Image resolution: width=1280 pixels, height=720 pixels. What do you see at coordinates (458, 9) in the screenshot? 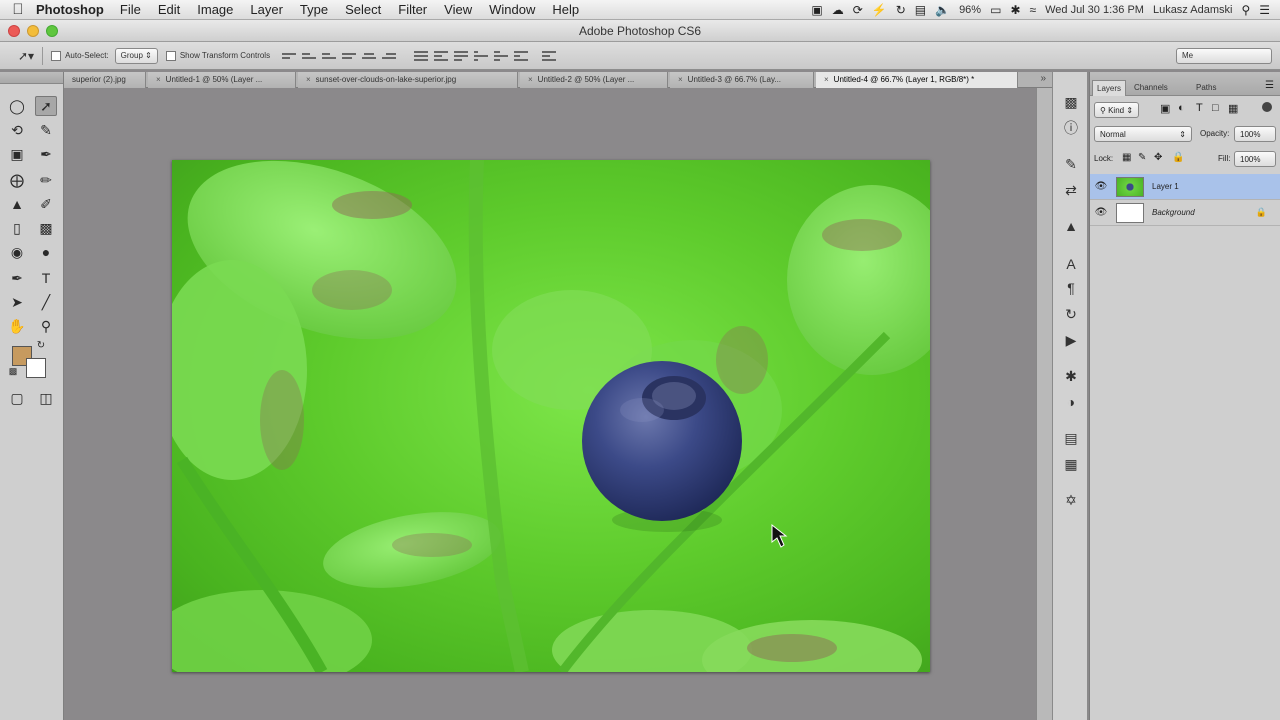
I see `menu-view: View` at bounding box center [458, 9].